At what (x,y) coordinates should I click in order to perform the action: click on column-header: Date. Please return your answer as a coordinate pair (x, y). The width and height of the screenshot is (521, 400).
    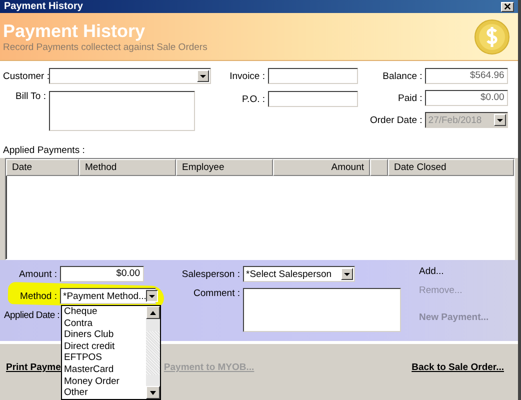
    Looking at the image, I should click on (42, 167).